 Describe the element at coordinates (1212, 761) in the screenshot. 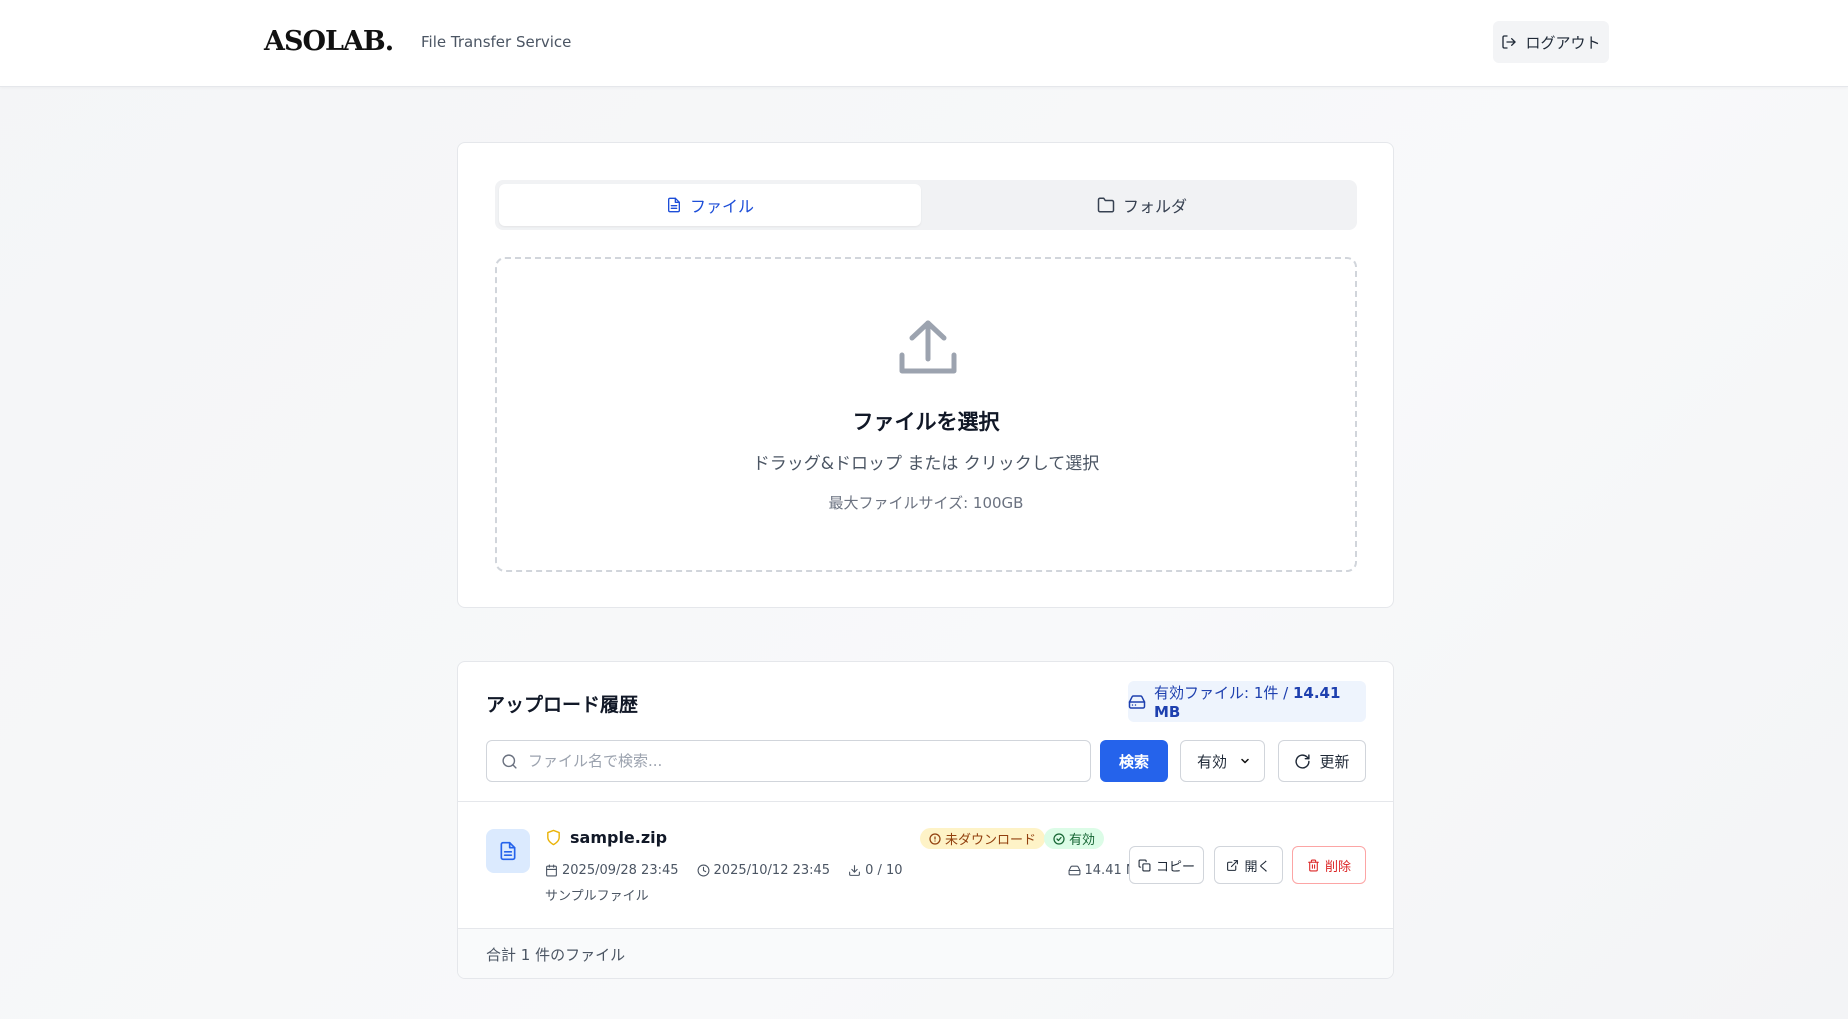

I see `status-filter-value: 有効` at that location.